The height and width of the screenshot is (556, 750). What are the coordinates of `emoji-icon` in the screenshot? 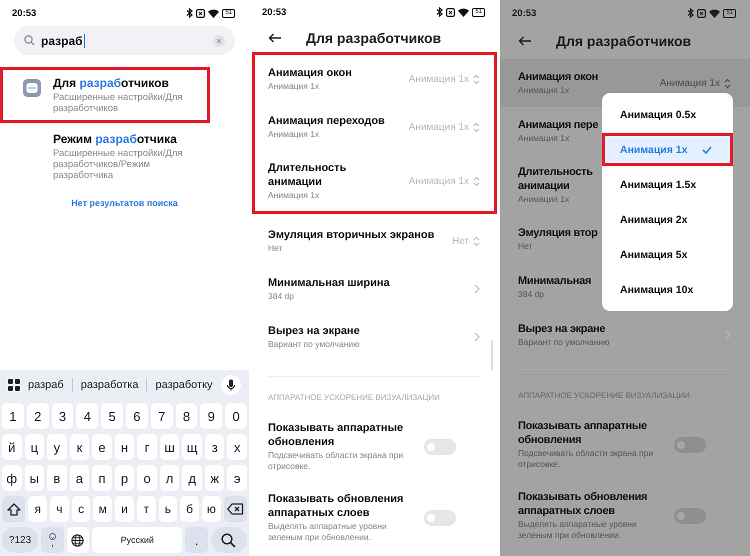 It's located at (52, 536).